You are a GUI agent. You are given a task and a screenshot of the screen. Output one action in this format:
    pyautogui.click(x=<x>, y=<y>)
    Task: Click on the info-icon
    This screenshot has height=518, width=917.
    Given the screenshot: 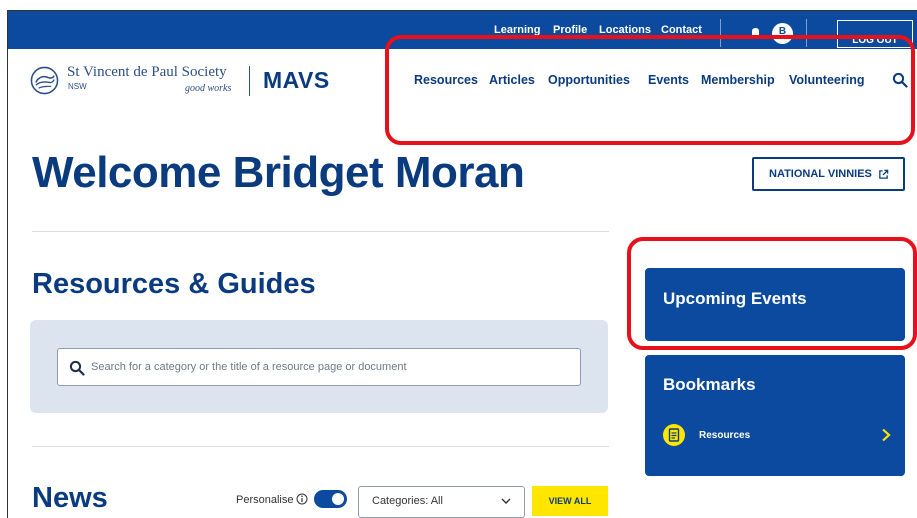 What is the action you would take?
    pyautogui.click(x=302, y=499)
    